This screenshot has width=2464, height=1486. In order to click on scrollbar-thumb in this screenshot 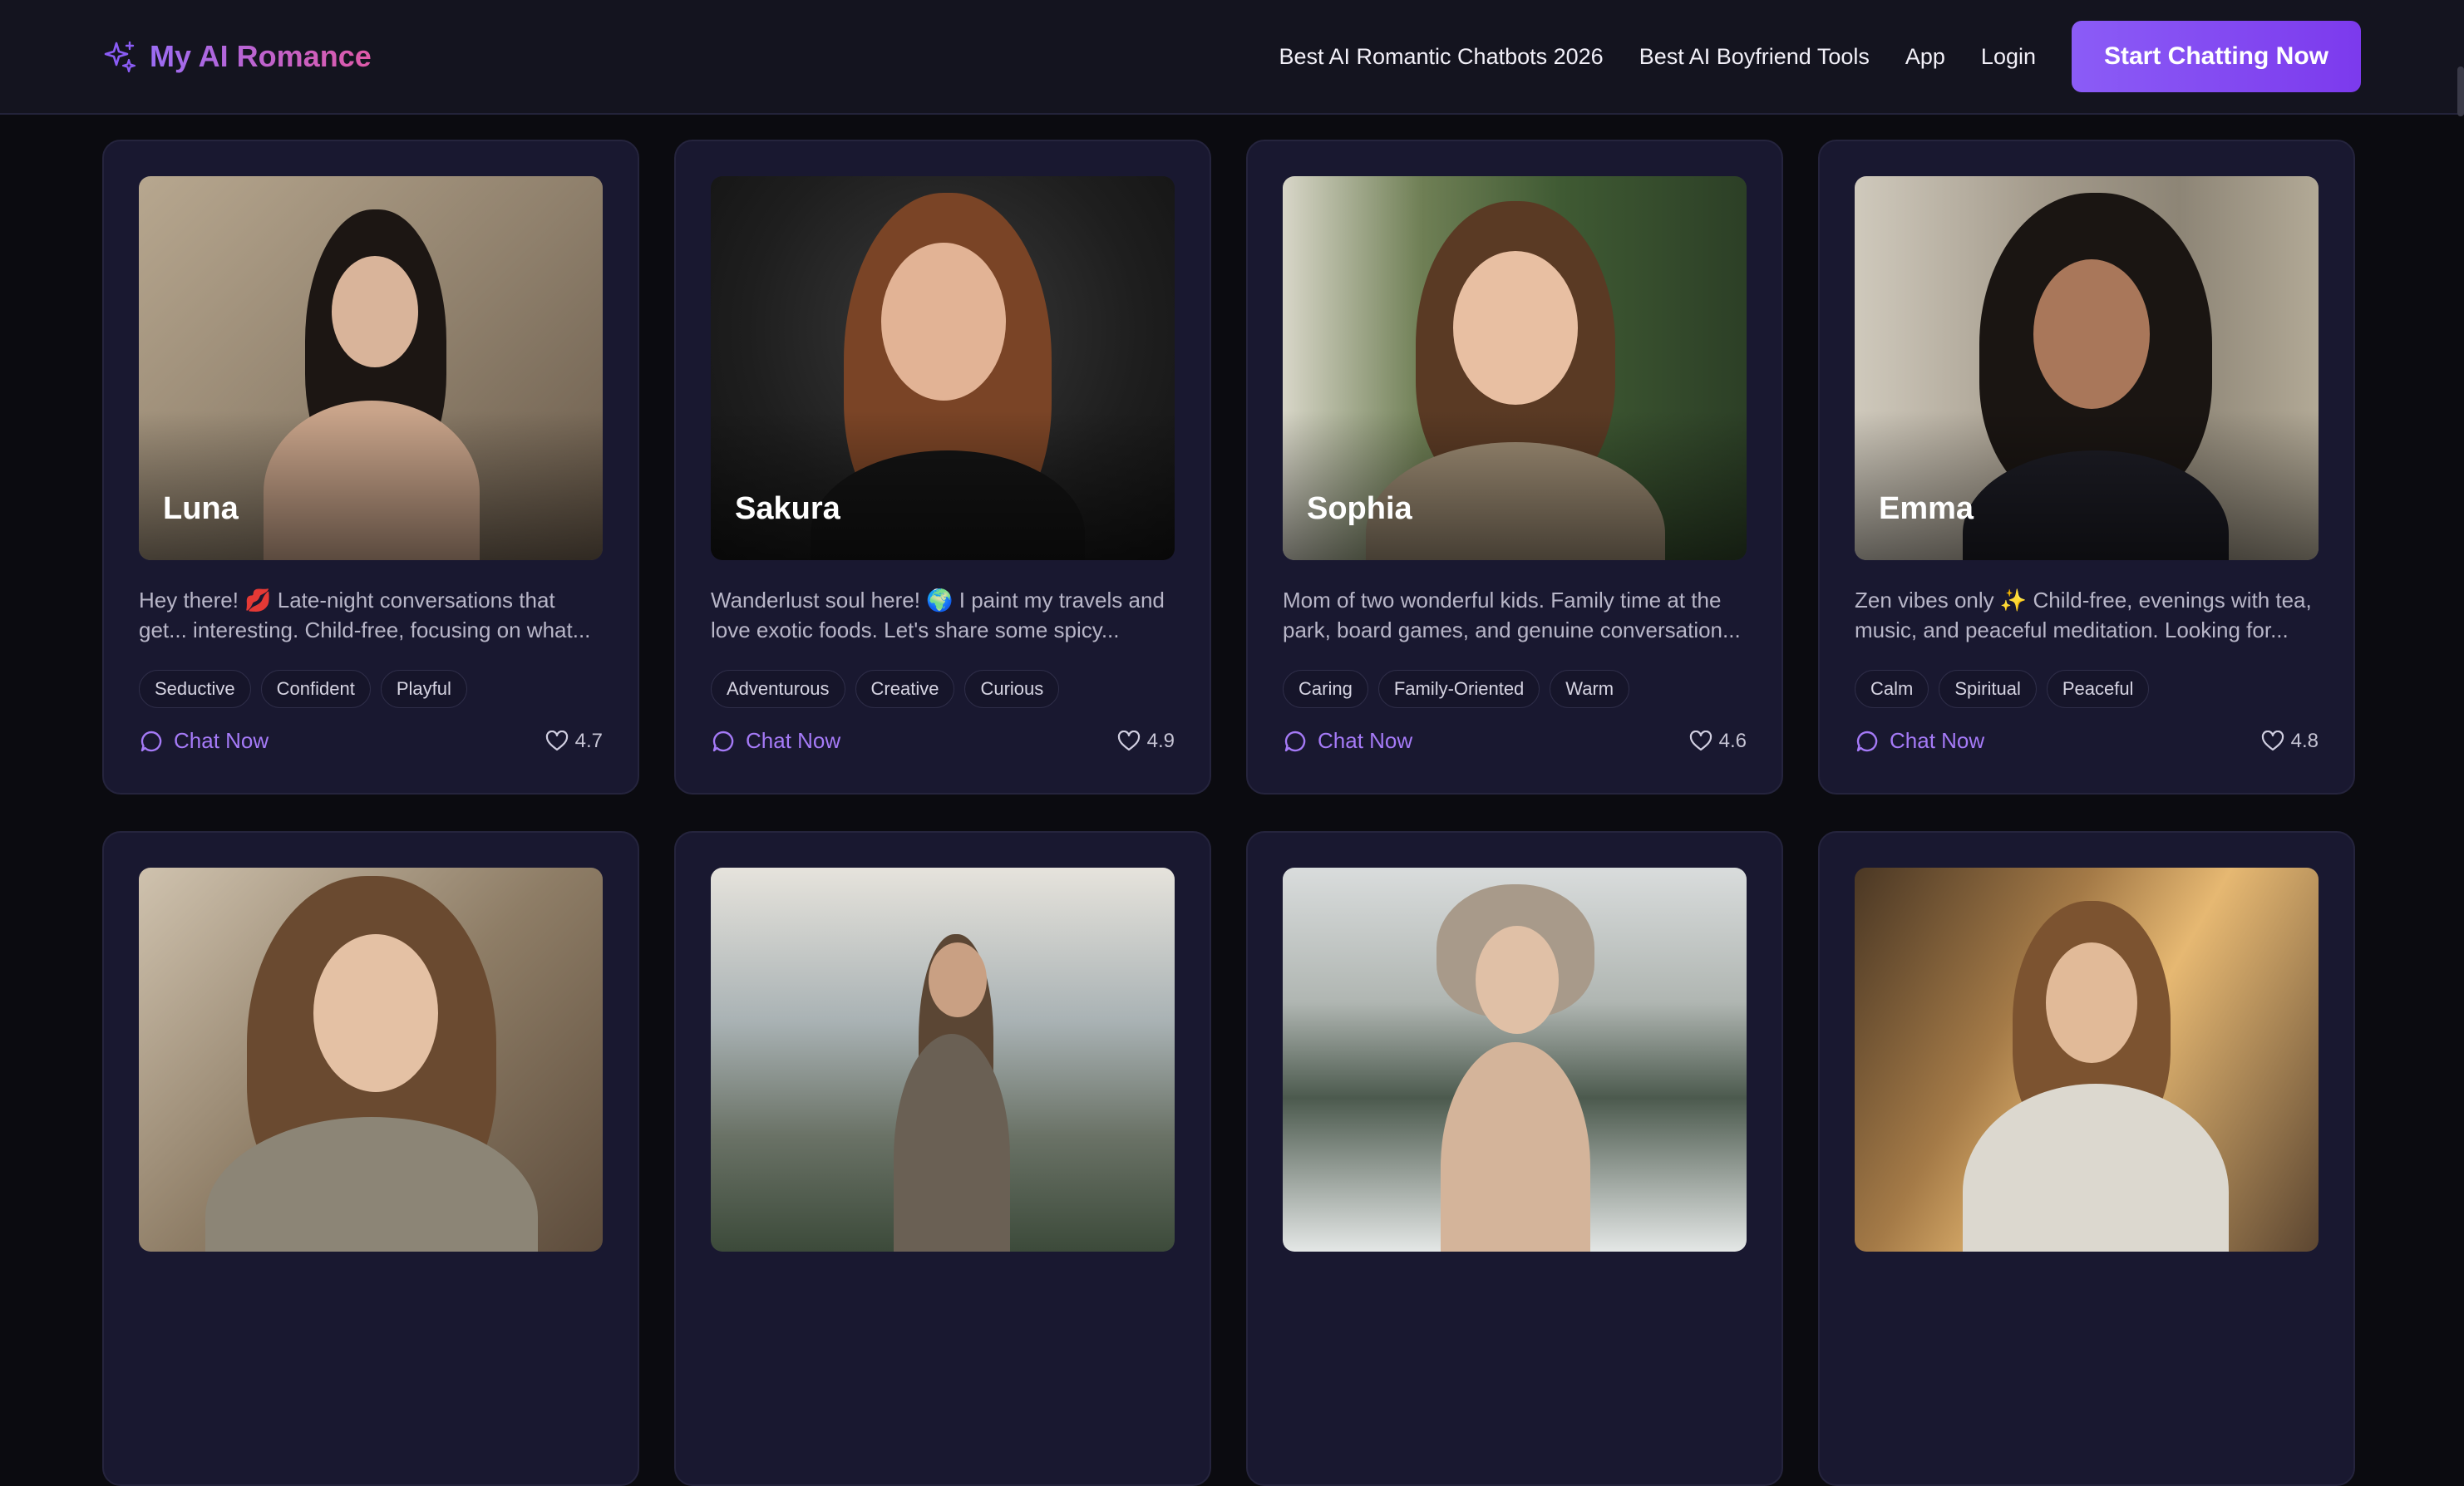, I will do `click(2460, 91)`.